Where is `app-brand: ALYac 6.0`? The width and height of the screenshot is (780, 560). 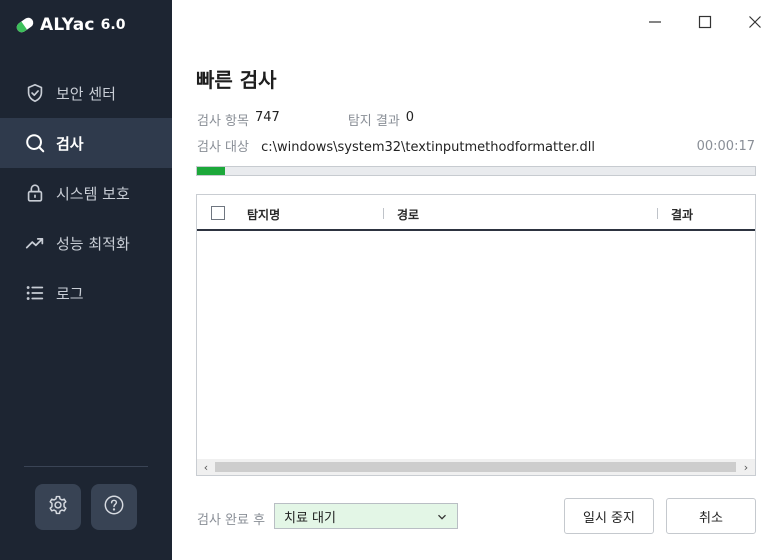
app-brand: ALYac 6.0 is located at coordinates (70, 25).